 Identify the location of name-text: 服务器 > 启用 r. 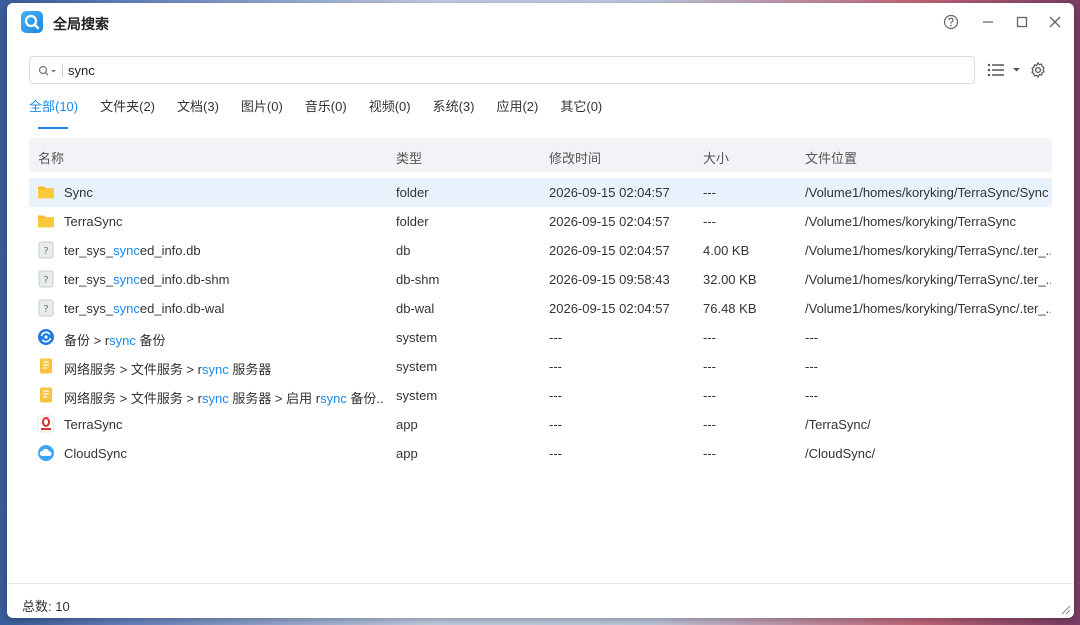
(274, 398).